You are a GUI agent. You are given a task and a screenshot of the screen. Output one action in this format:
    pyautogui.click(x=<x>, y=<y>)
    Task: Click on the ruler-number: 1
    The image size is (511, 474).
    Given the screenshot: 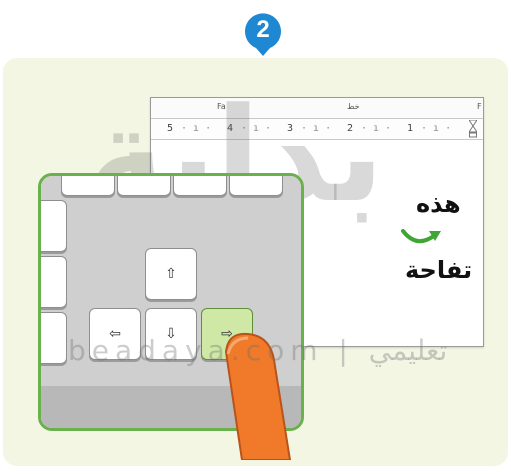 What is the action you would take?
    pyautogui.click(x=410, y=128)
    